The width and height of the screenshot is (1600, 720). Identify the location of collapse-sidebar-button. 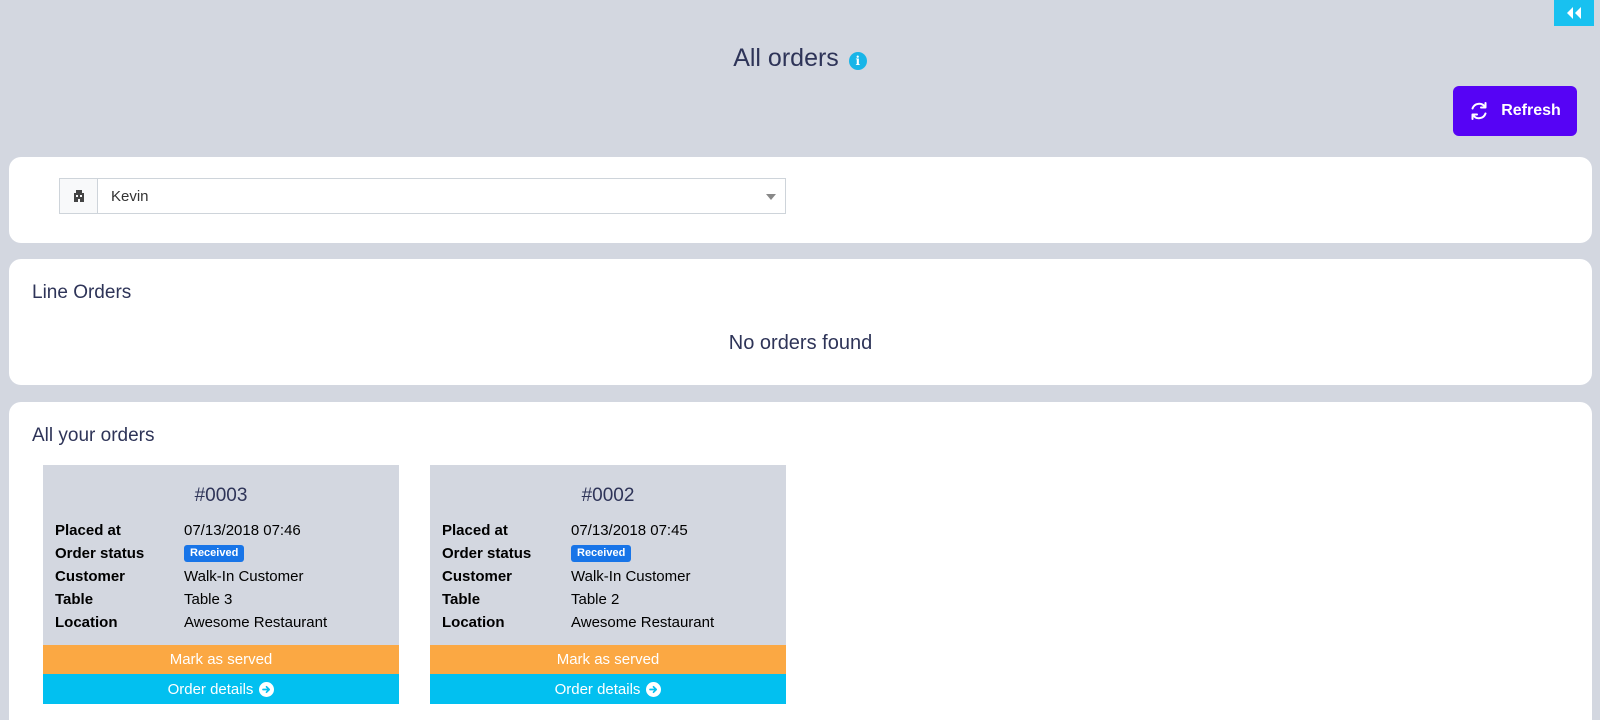
(1574, 13).